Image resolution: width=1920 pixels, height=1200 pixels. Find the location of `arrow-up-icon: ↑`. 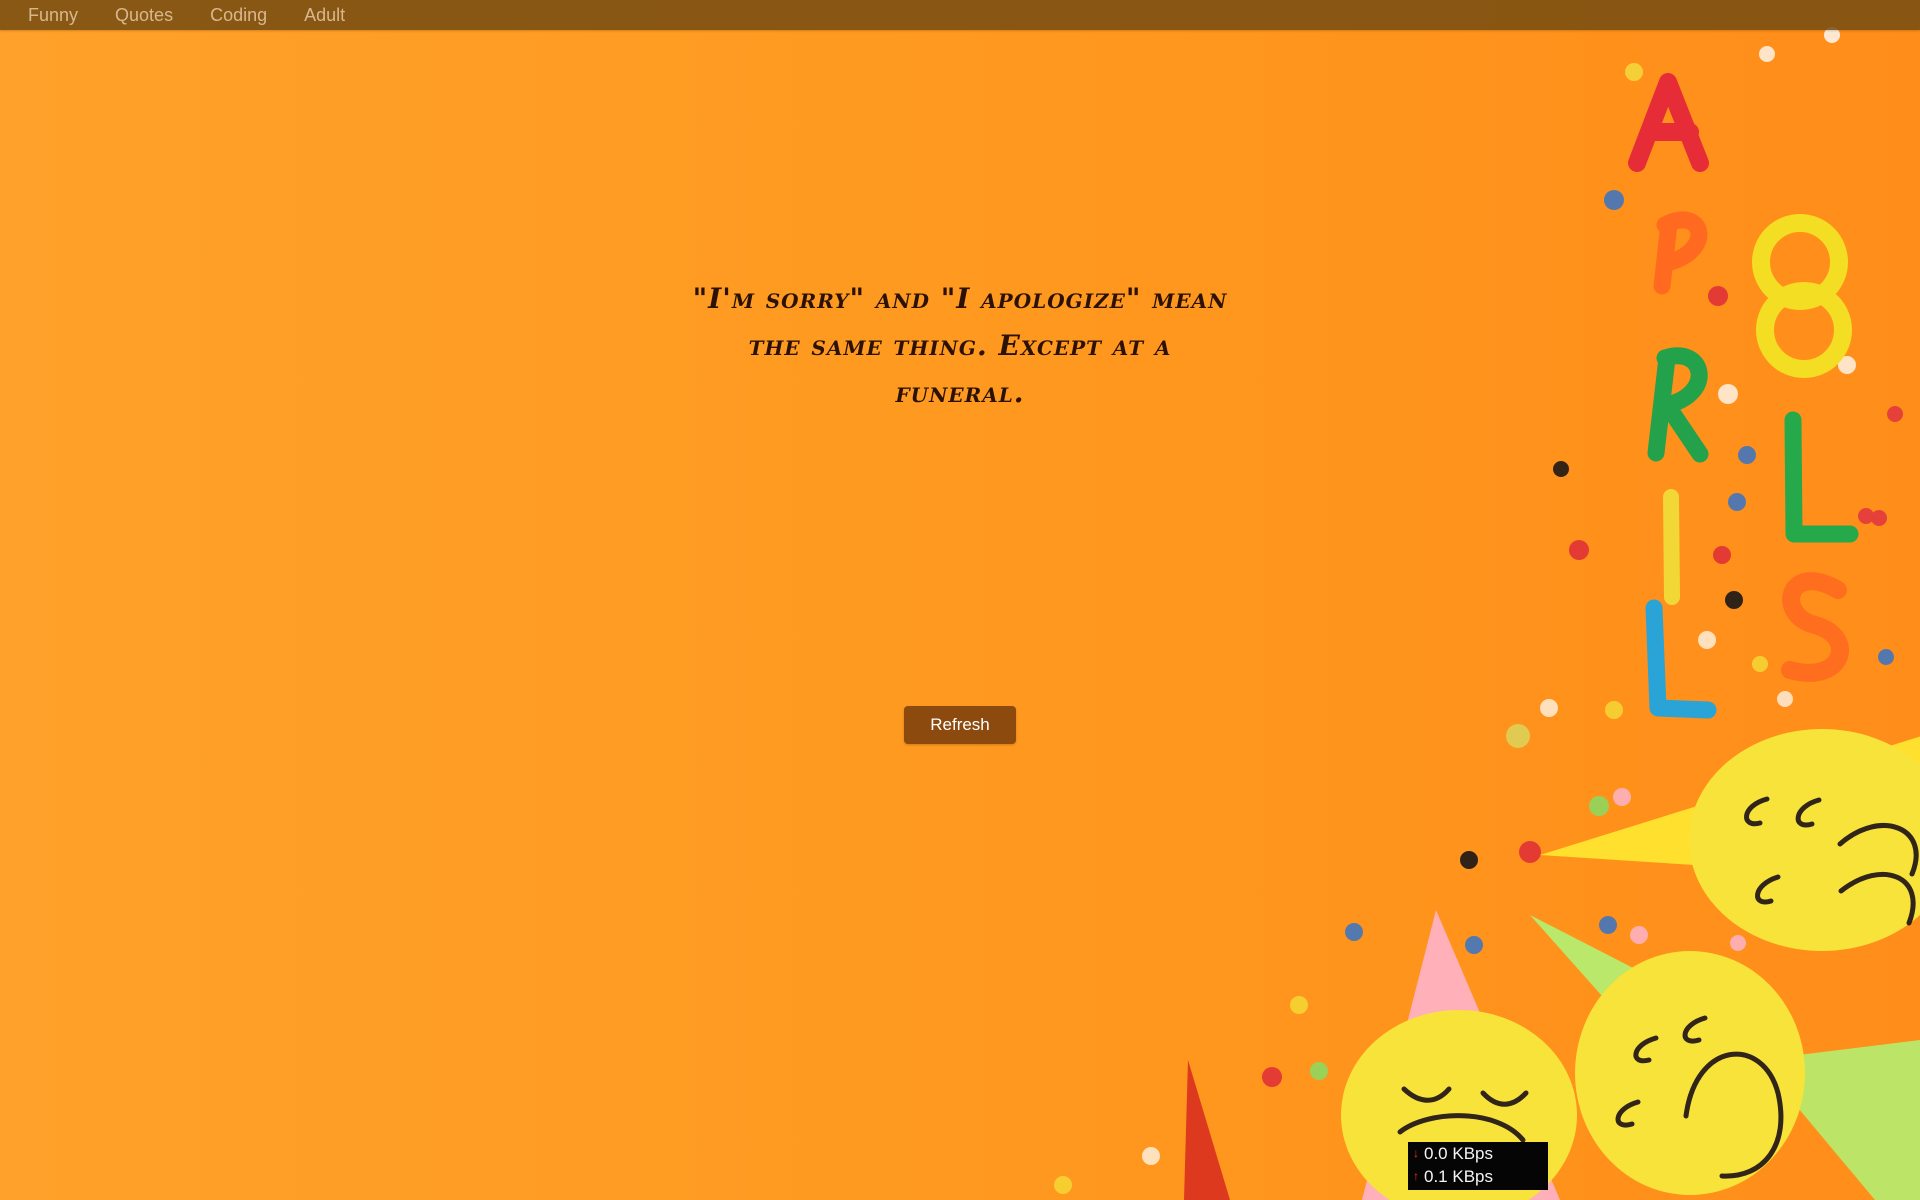

arrow-up-icon: ↑ is located at coordinates (1416, 1175).